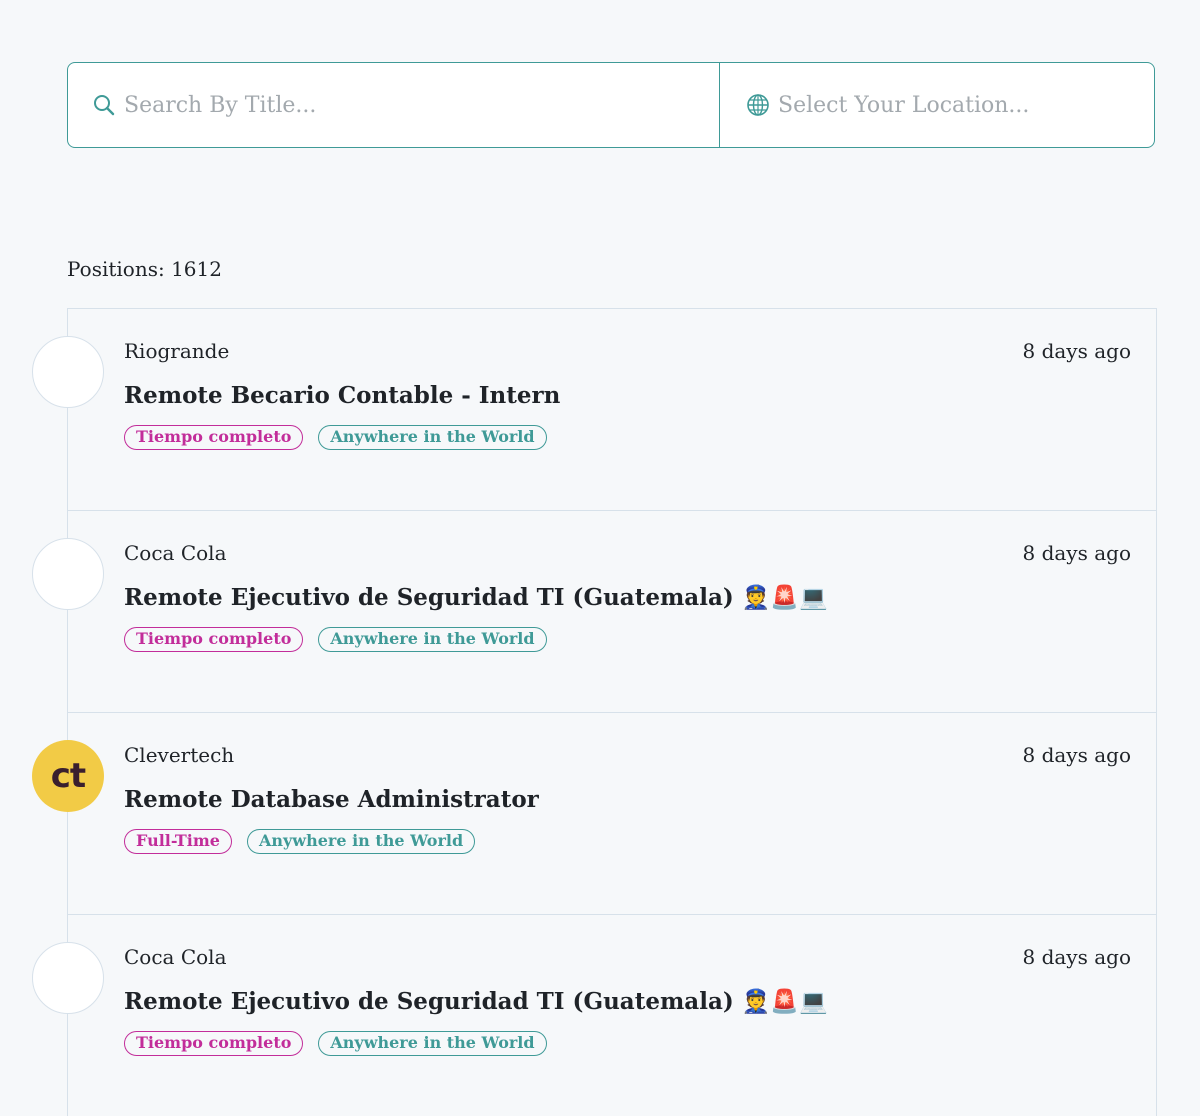 The image size is (1200, 1116). What do you see at coordinates (144, 269) in the screenshot?
I see `positions-count: Positions: 1612` at bounding box center [144, 269].